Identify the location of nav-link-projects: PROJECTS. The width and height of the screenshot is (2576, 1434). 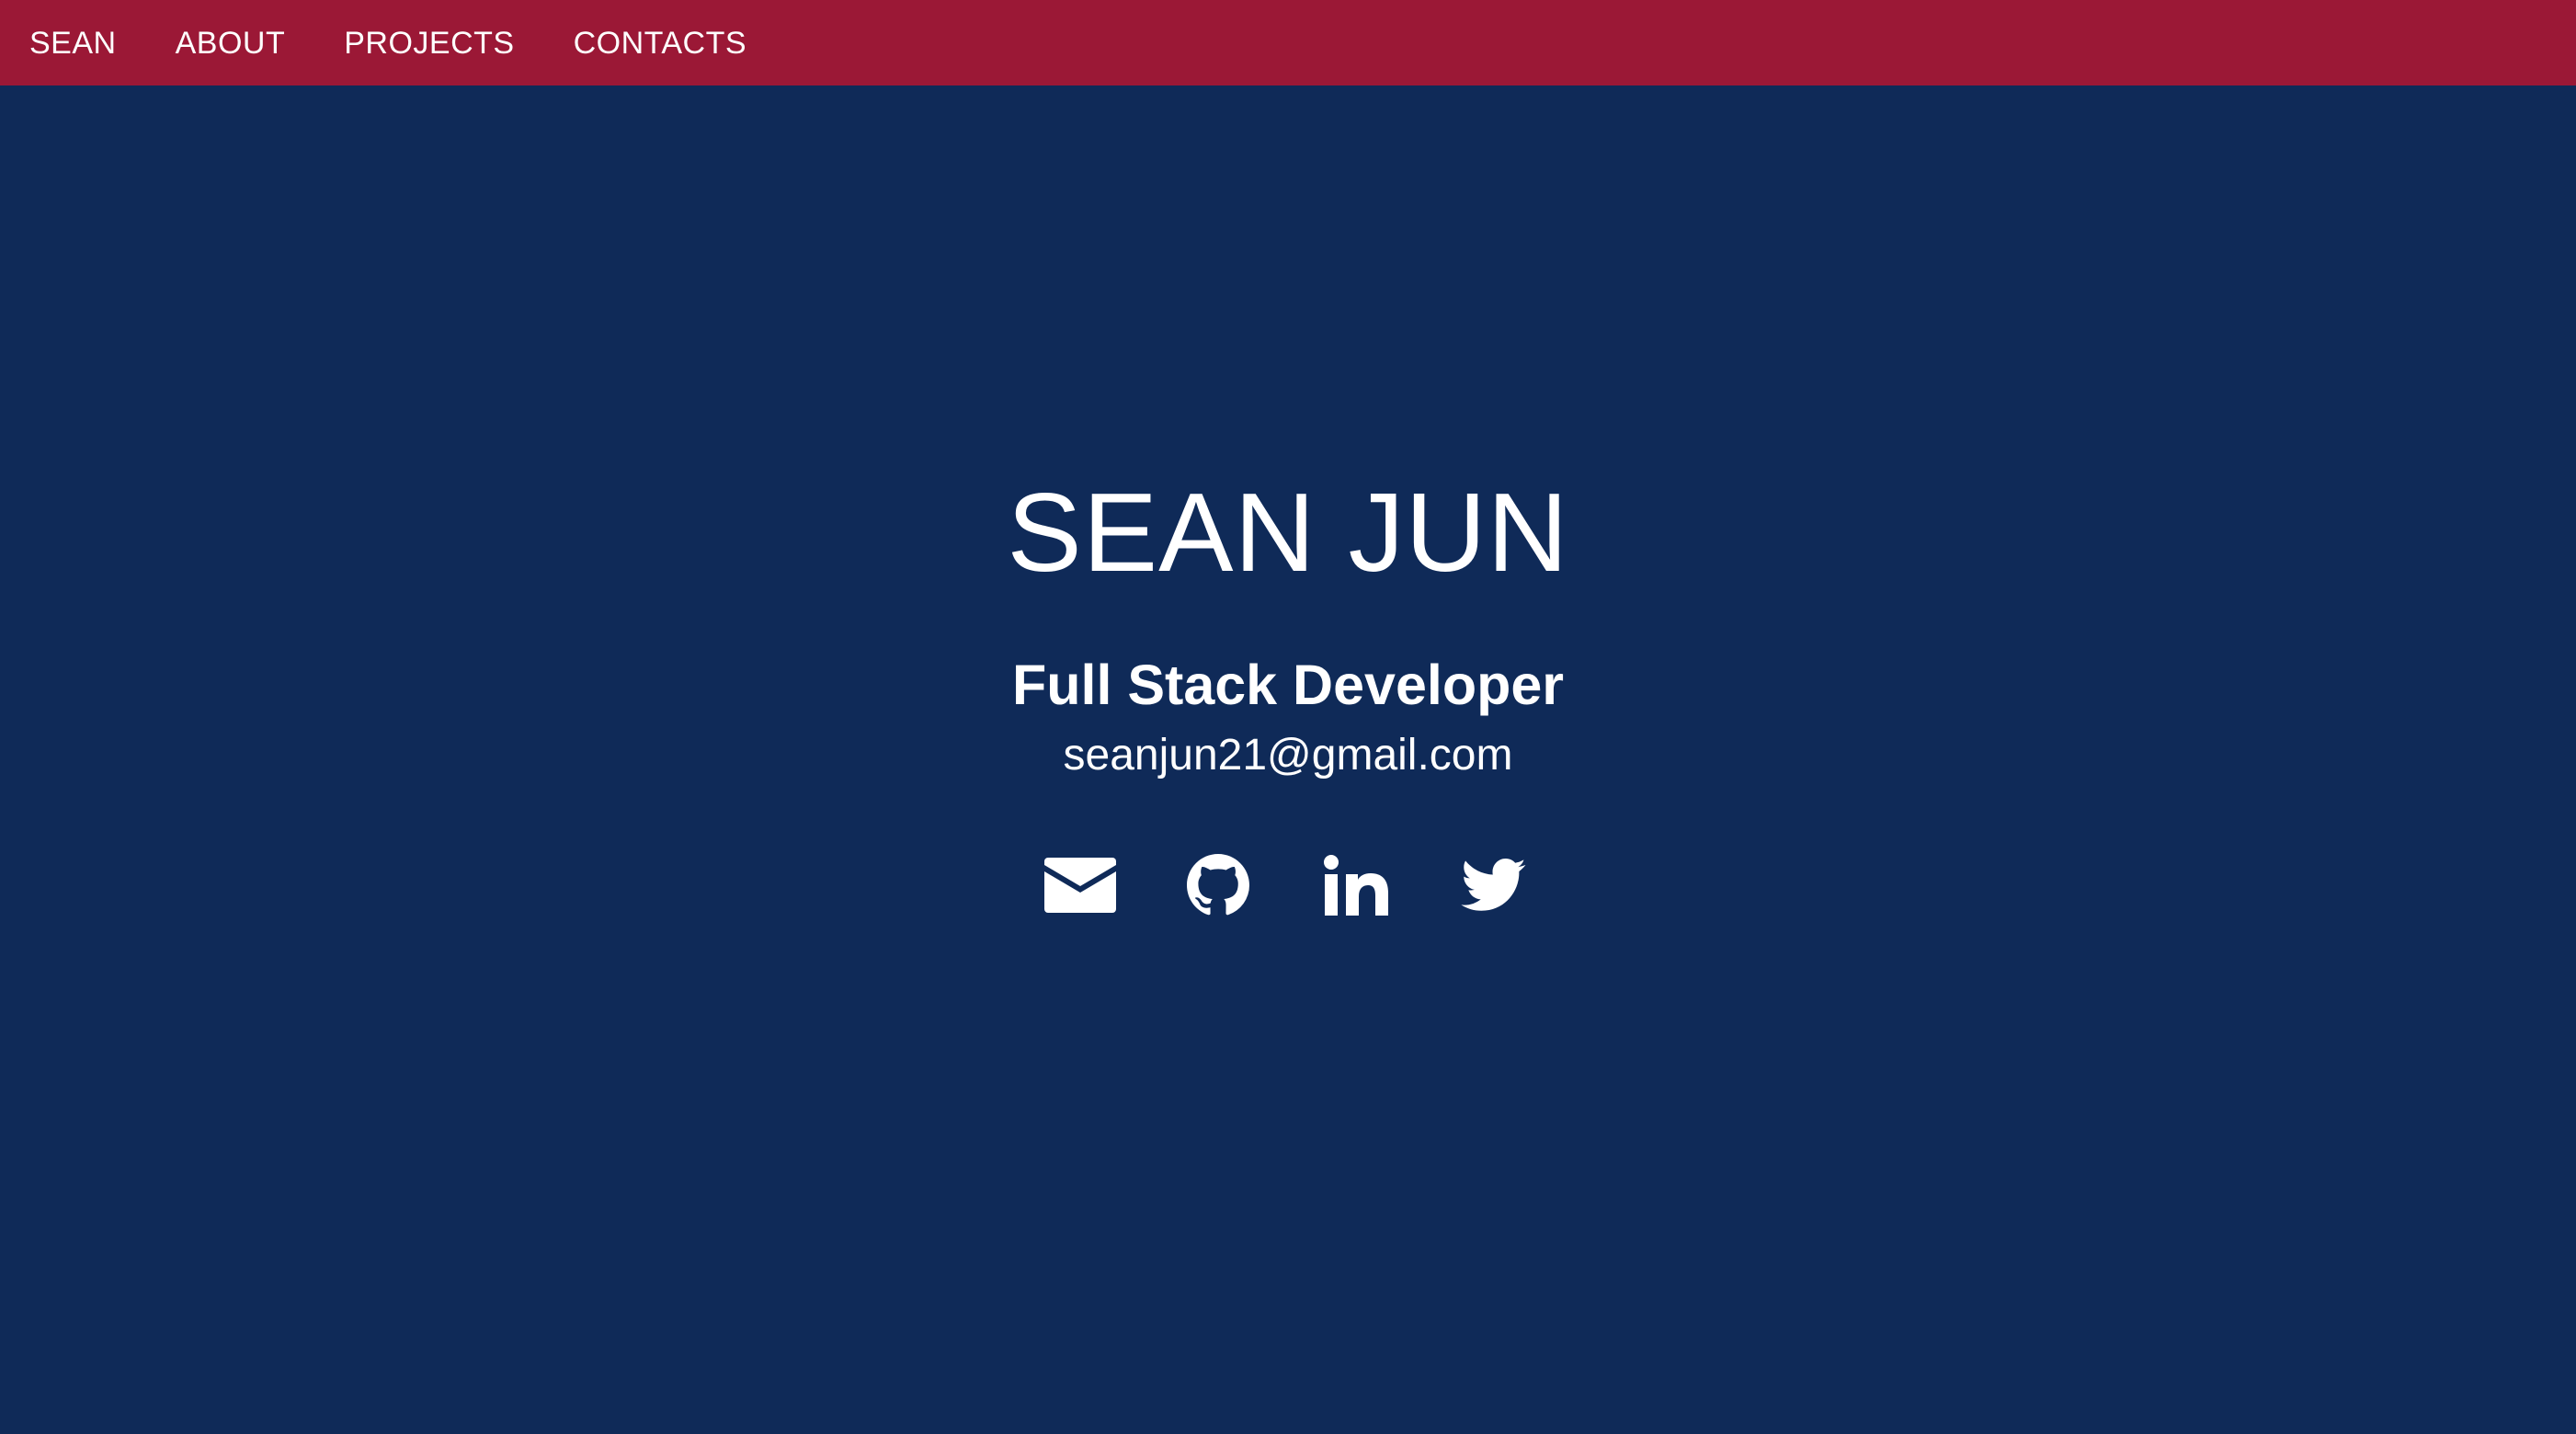
(429, 43).